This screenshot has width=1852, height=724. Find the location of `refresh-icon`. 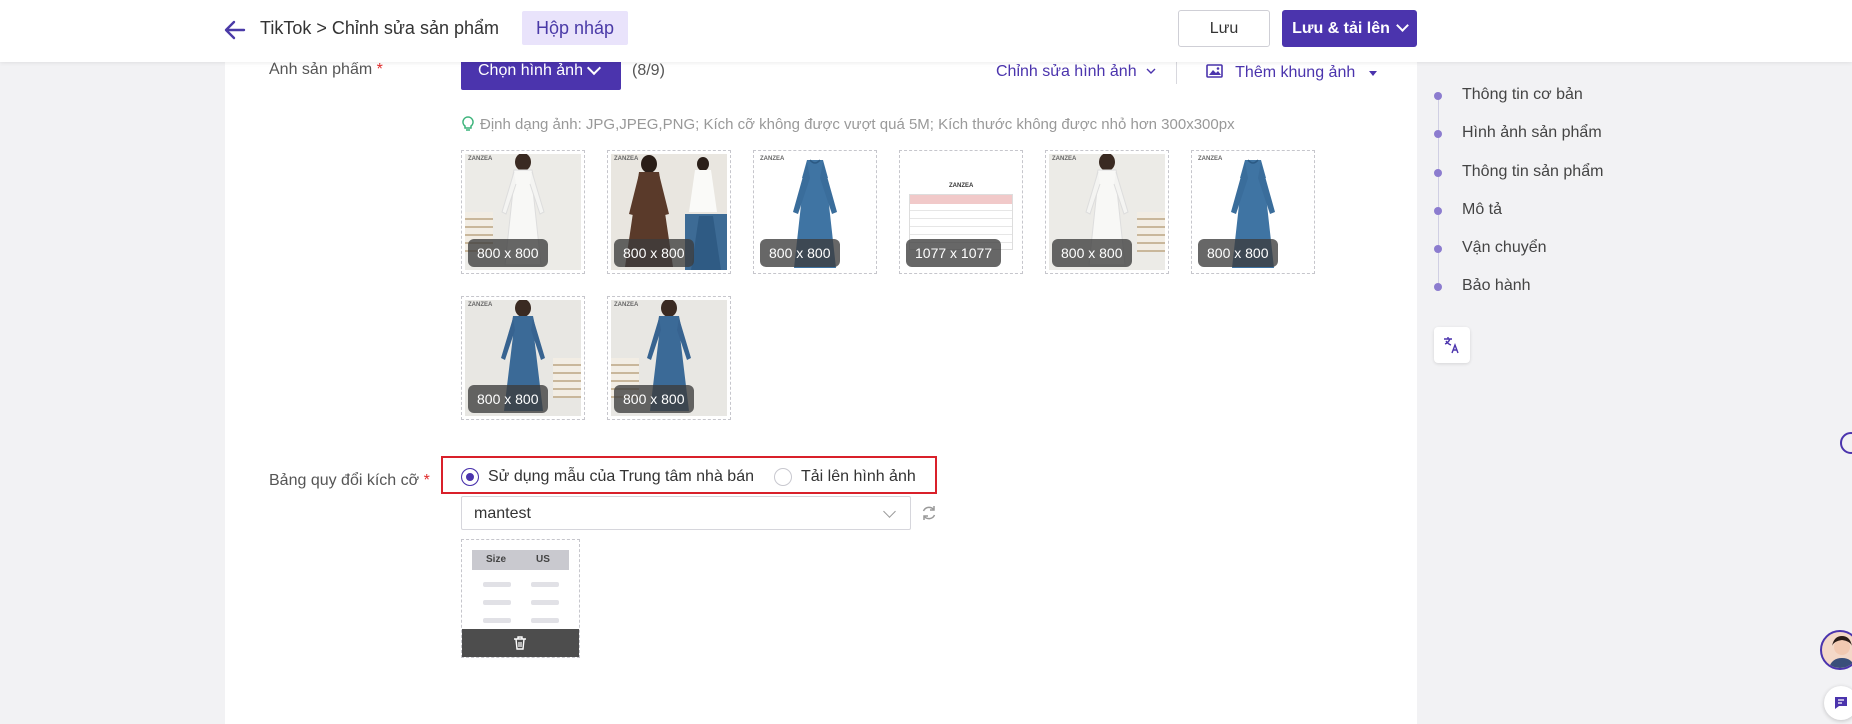

refresh-icon is located at coordinates (929, 513).